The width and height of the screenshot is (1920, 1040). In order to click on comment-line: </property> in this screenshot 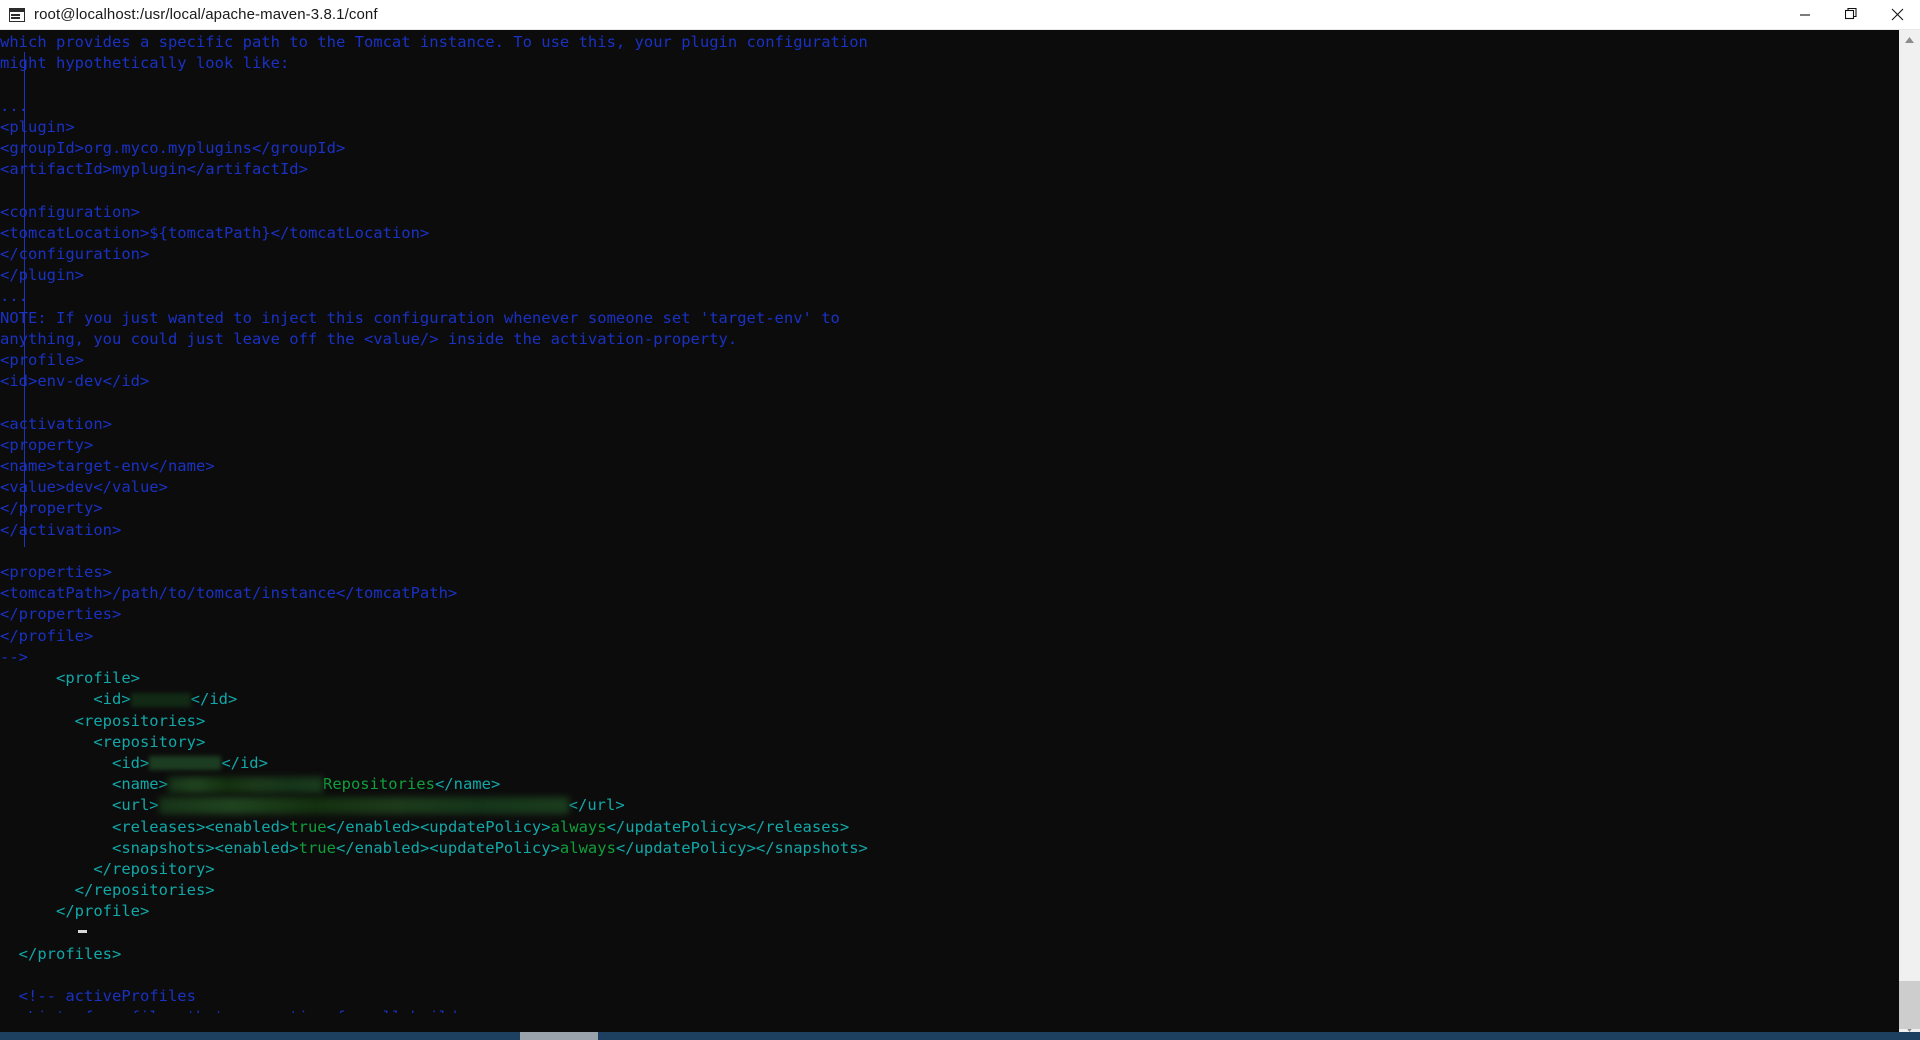, I will do `click(51, 508)`.